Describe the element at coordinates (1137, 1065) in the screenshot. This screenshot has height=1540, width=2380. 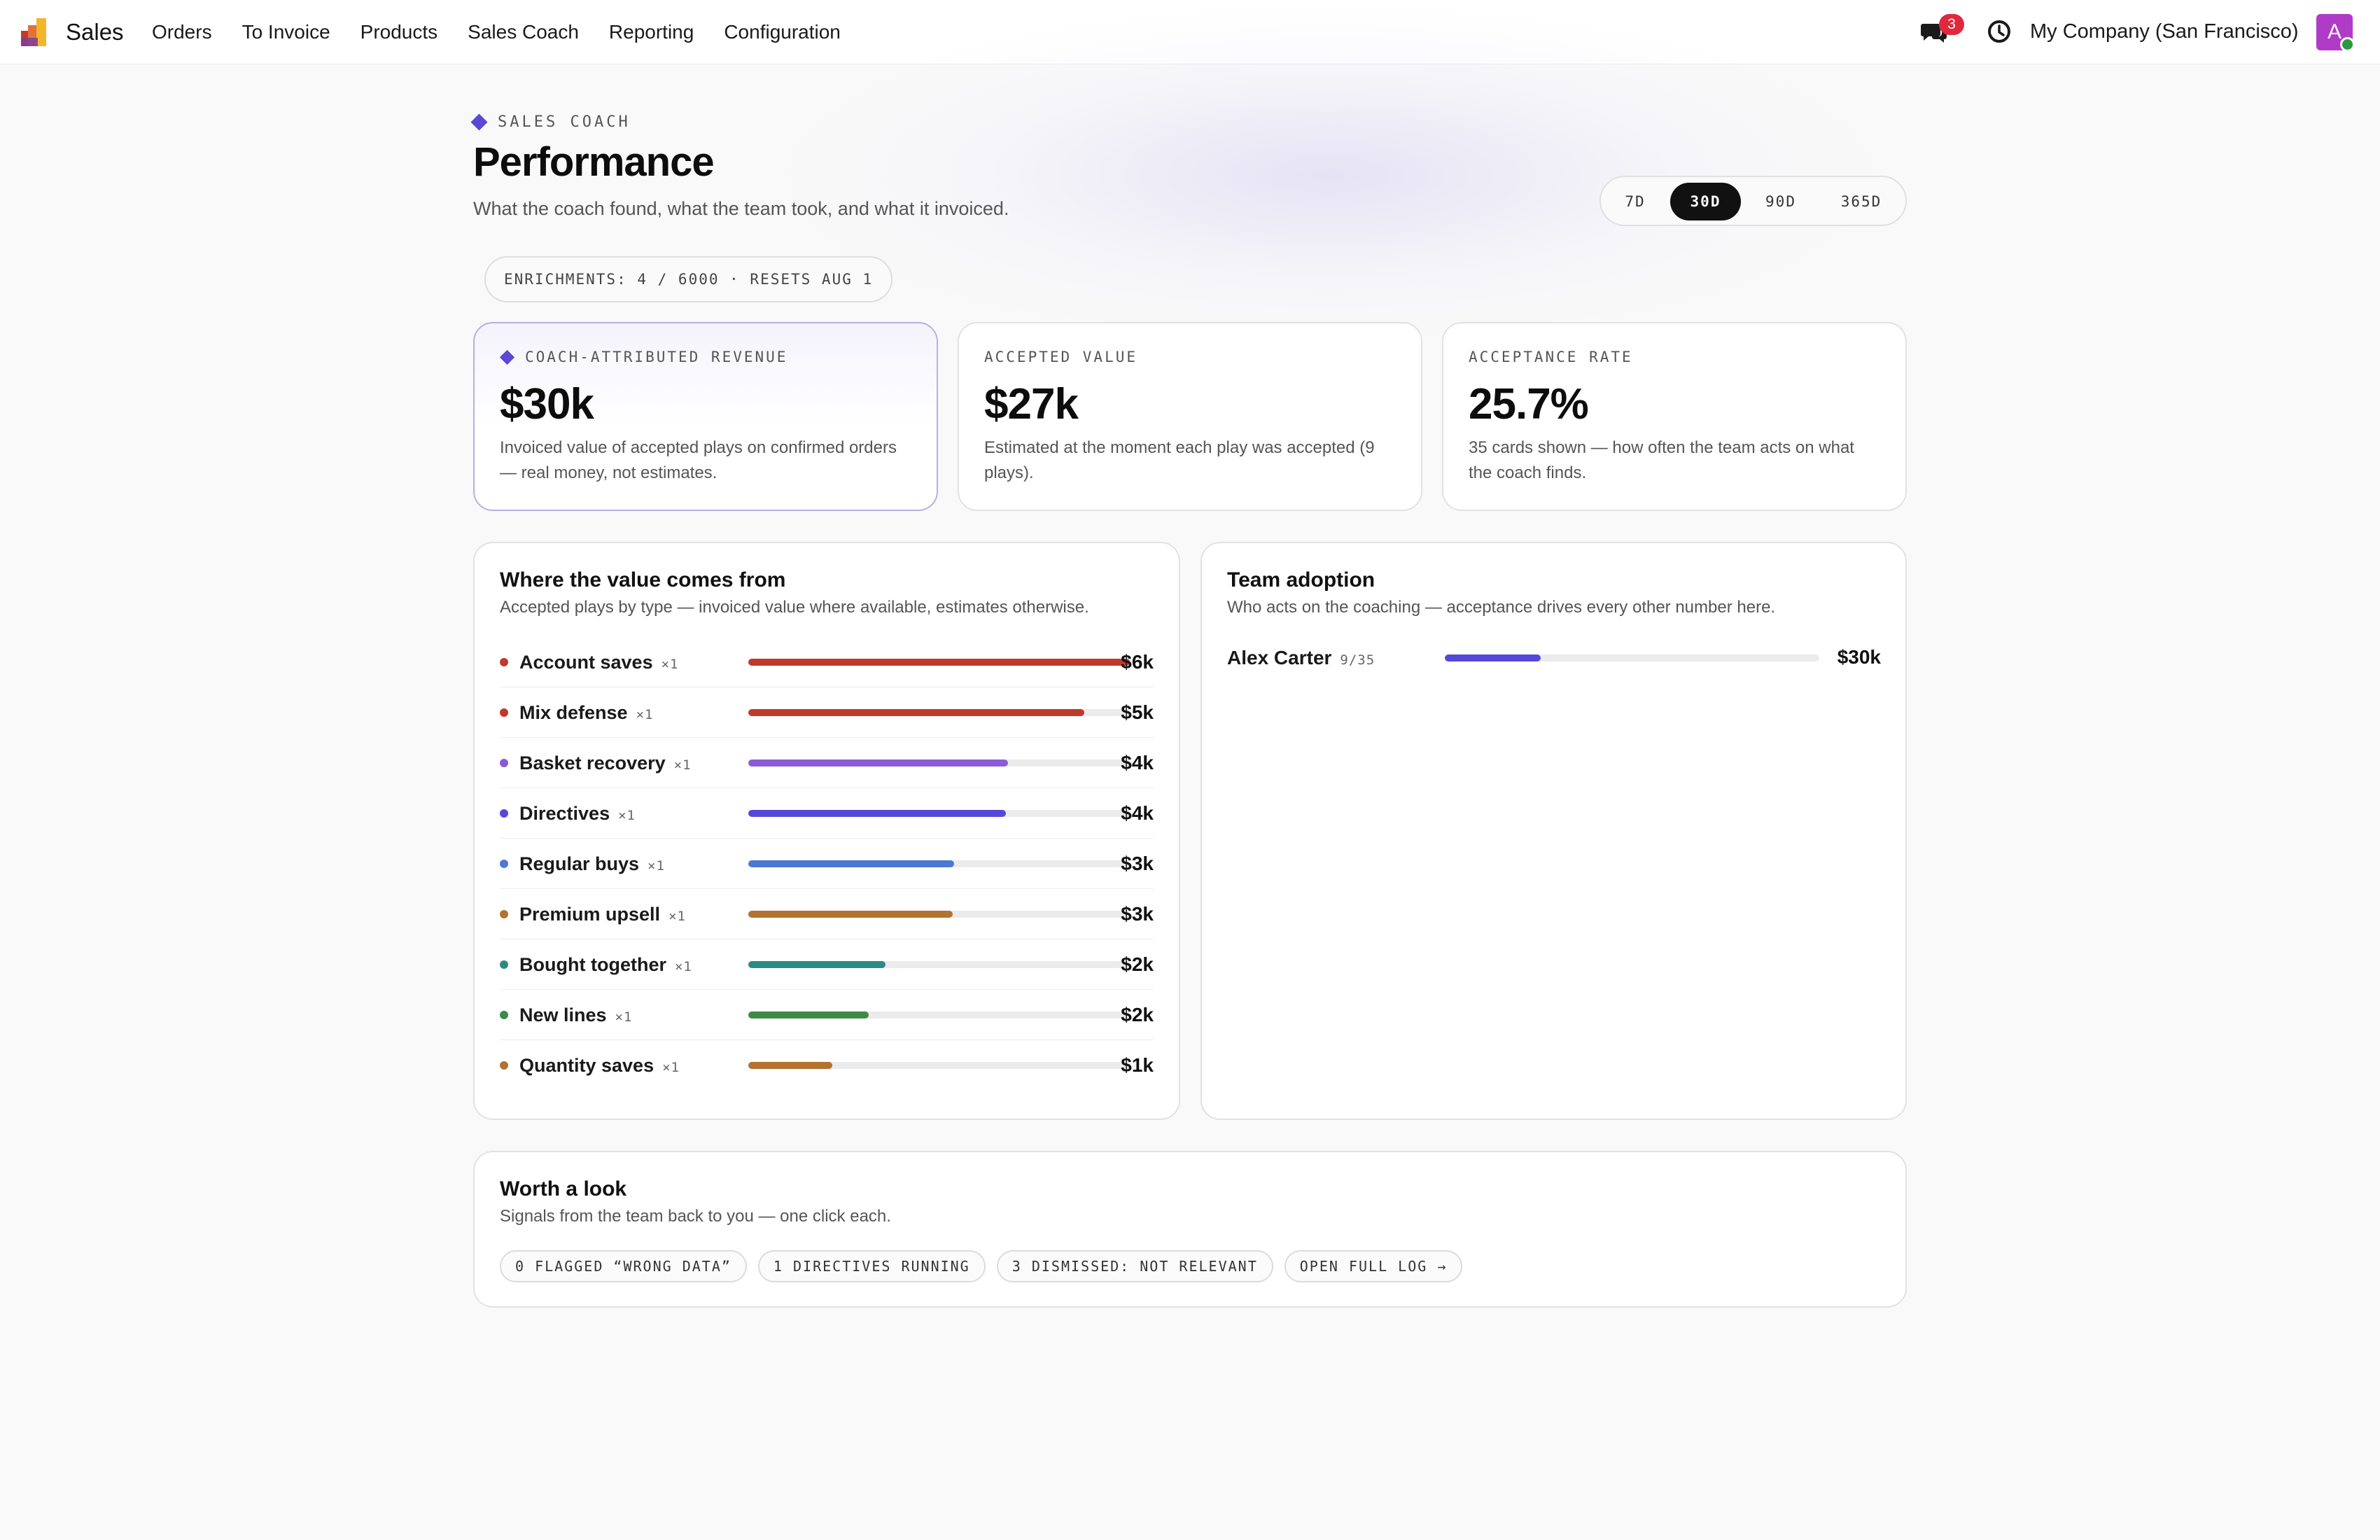
I see `value-row-amount: $1k` at that location.